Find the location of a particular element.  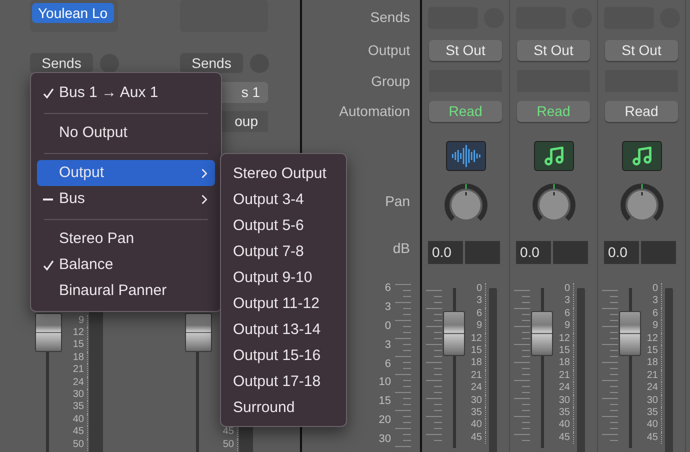

insert-slot: Youlean Lo is located at coordinates (74, 16).